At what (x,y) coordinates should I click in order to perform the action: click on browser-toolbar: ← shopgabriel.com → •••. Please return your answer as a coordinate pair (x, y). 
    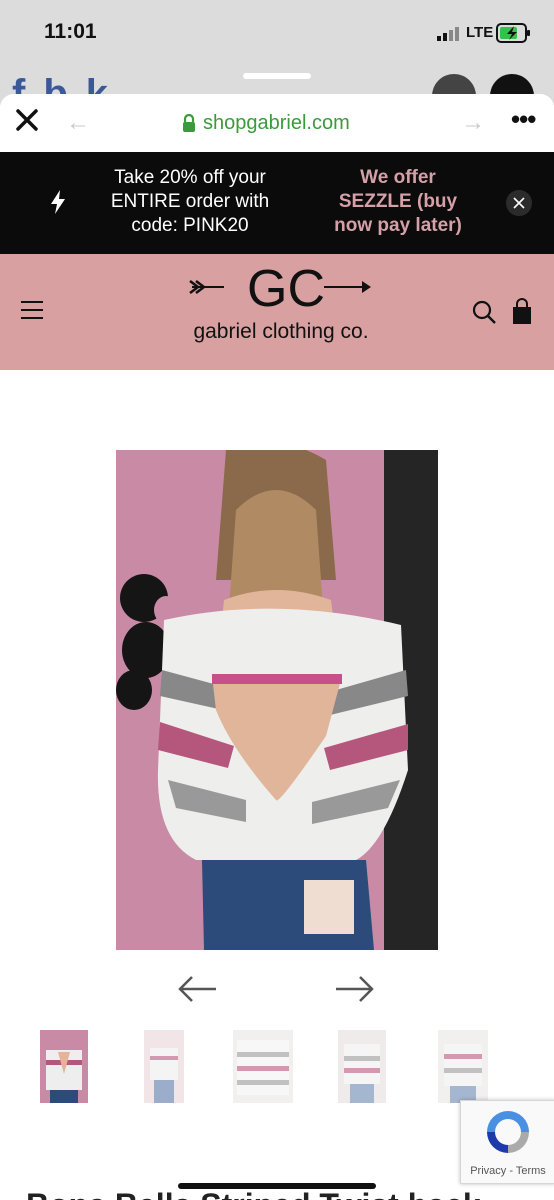
    Looking at the image, I should click on (277, 123).